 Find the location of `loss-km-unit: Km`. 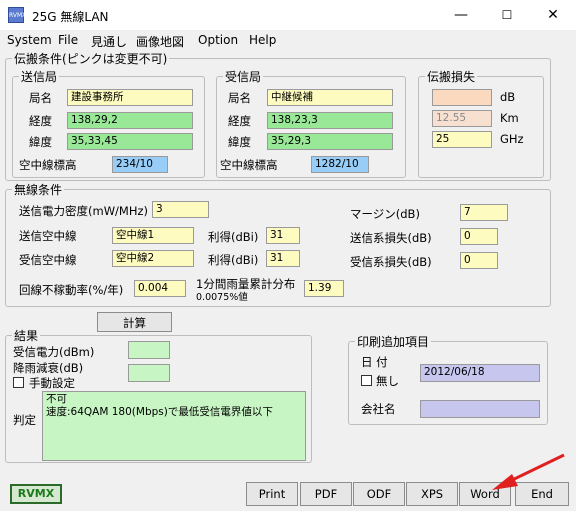

loss-km-unit: Km is located at coordinates (509, 118).